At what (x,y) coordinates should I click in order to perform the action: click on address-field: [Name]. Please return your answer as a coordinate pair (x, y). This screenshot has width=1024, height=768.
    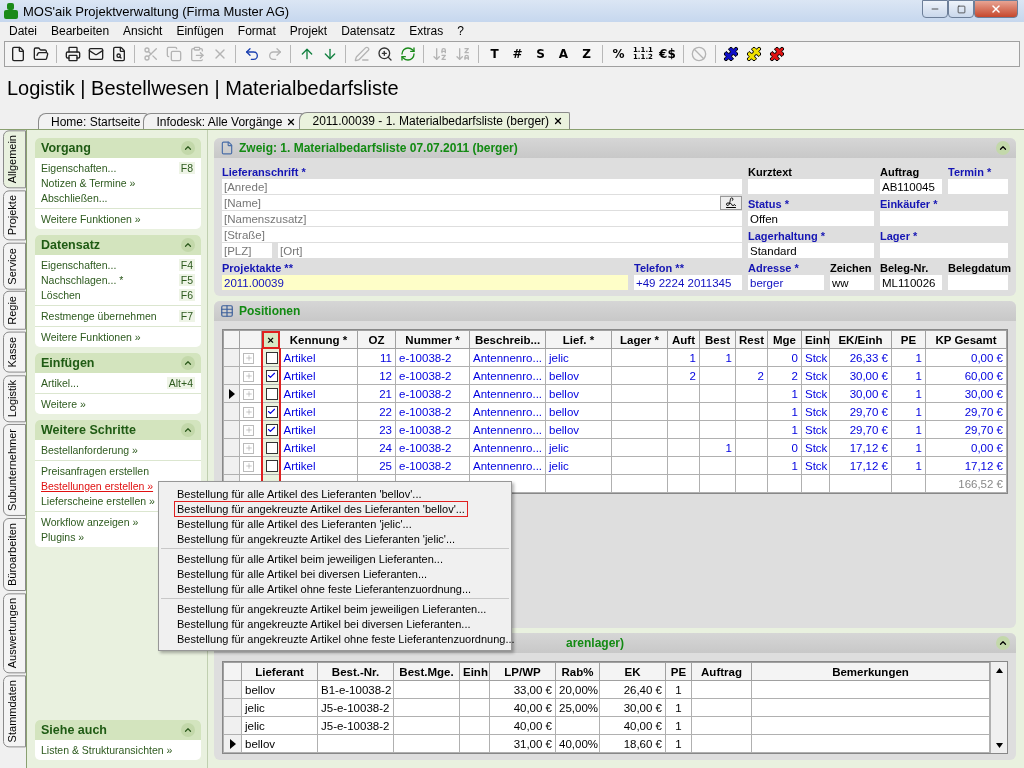
    Looking at the image, I should click on (471, 202).